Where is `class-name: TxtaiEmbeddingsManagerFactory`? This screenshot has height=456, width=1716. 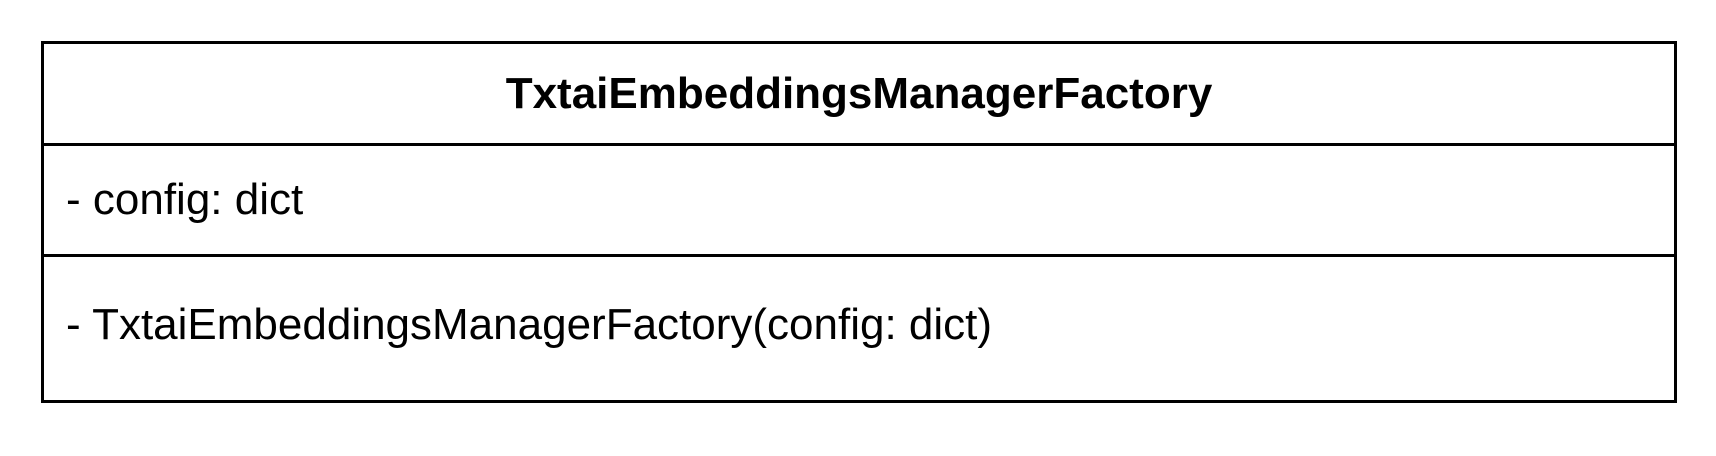
class-name: TxtaiEmbeddingsManagerFactory is located at coordinates (859, 93).